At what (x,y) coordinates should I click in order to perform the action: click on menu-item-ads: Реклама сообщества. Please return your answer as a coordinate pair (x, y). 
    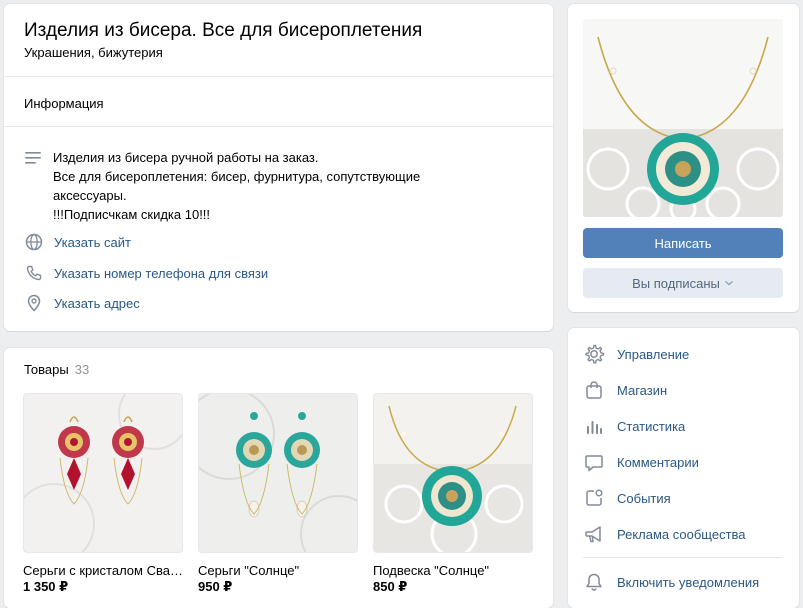
    Looking at the image, I should click on (664, 534).